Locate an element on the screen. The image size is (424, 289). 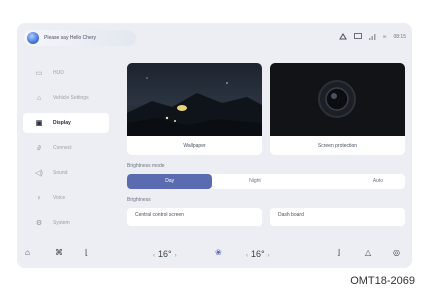
left-temperature-control: ‹ 16° › is located at coordinates (165, 254).